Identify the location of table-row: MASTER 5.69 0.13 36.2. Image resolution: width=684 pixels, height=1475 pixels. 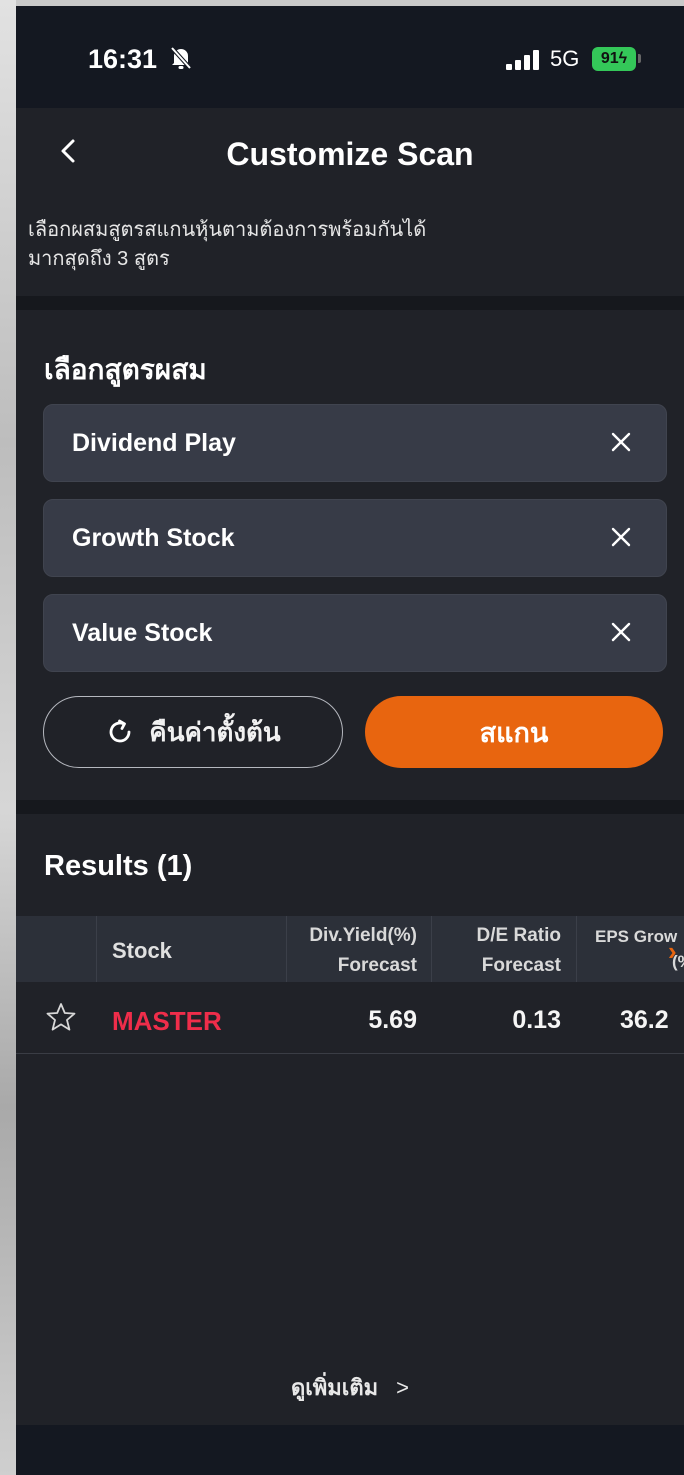
(350, 1018).